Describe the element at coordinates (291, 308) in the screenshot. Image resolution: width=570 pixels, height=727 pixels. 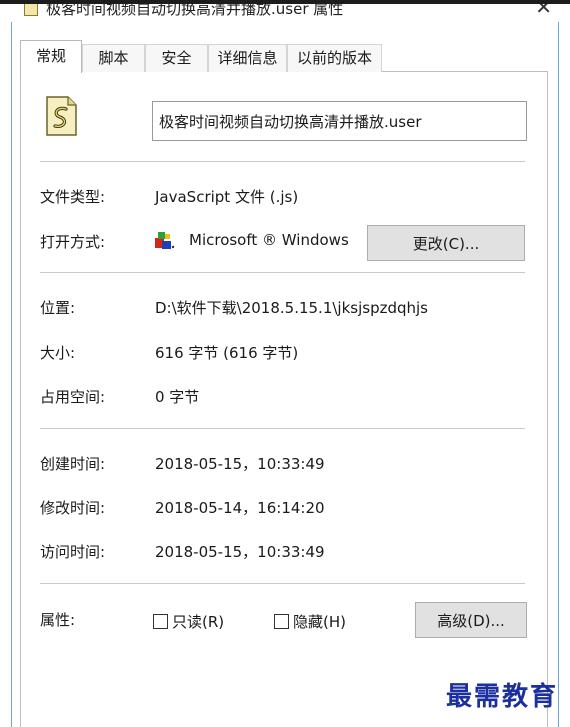
I see `location-value: D:\软件下载\2018.5.15.1\jksjspzdqhjs` at that location.